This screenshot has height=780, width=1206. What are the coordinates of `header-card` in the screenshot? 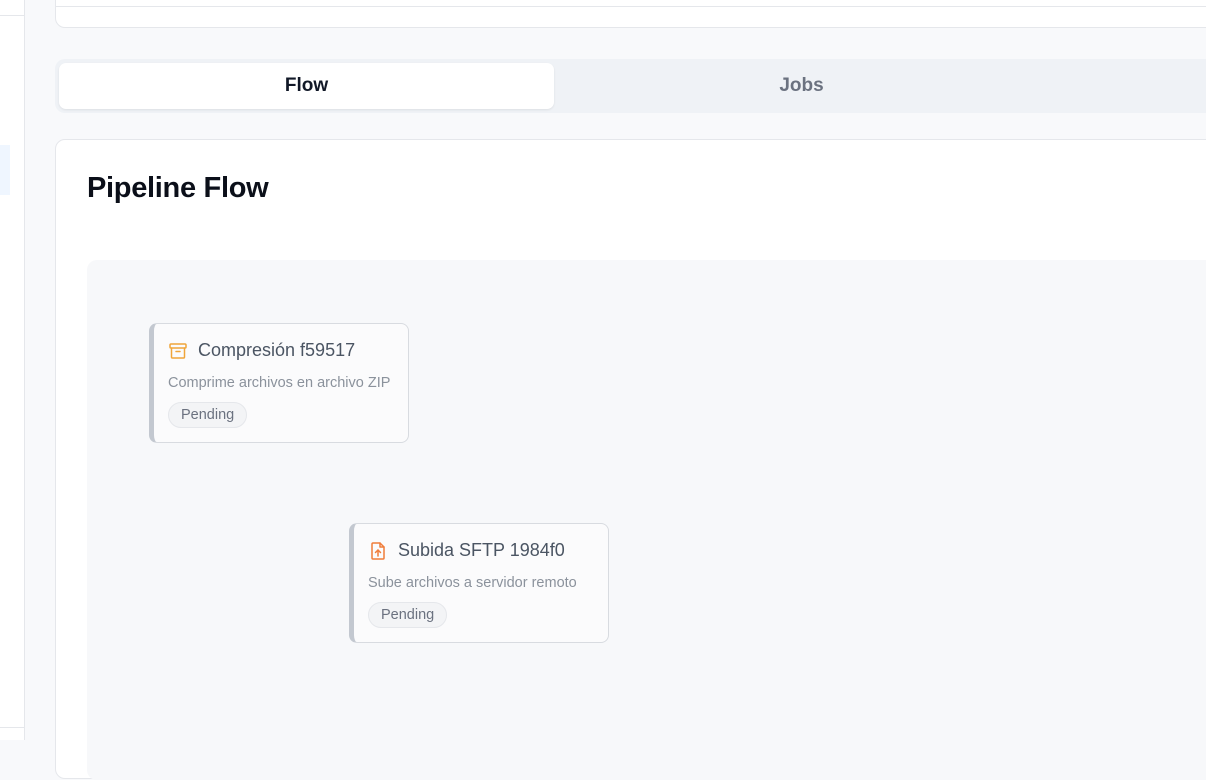 It's located at (630, 14).